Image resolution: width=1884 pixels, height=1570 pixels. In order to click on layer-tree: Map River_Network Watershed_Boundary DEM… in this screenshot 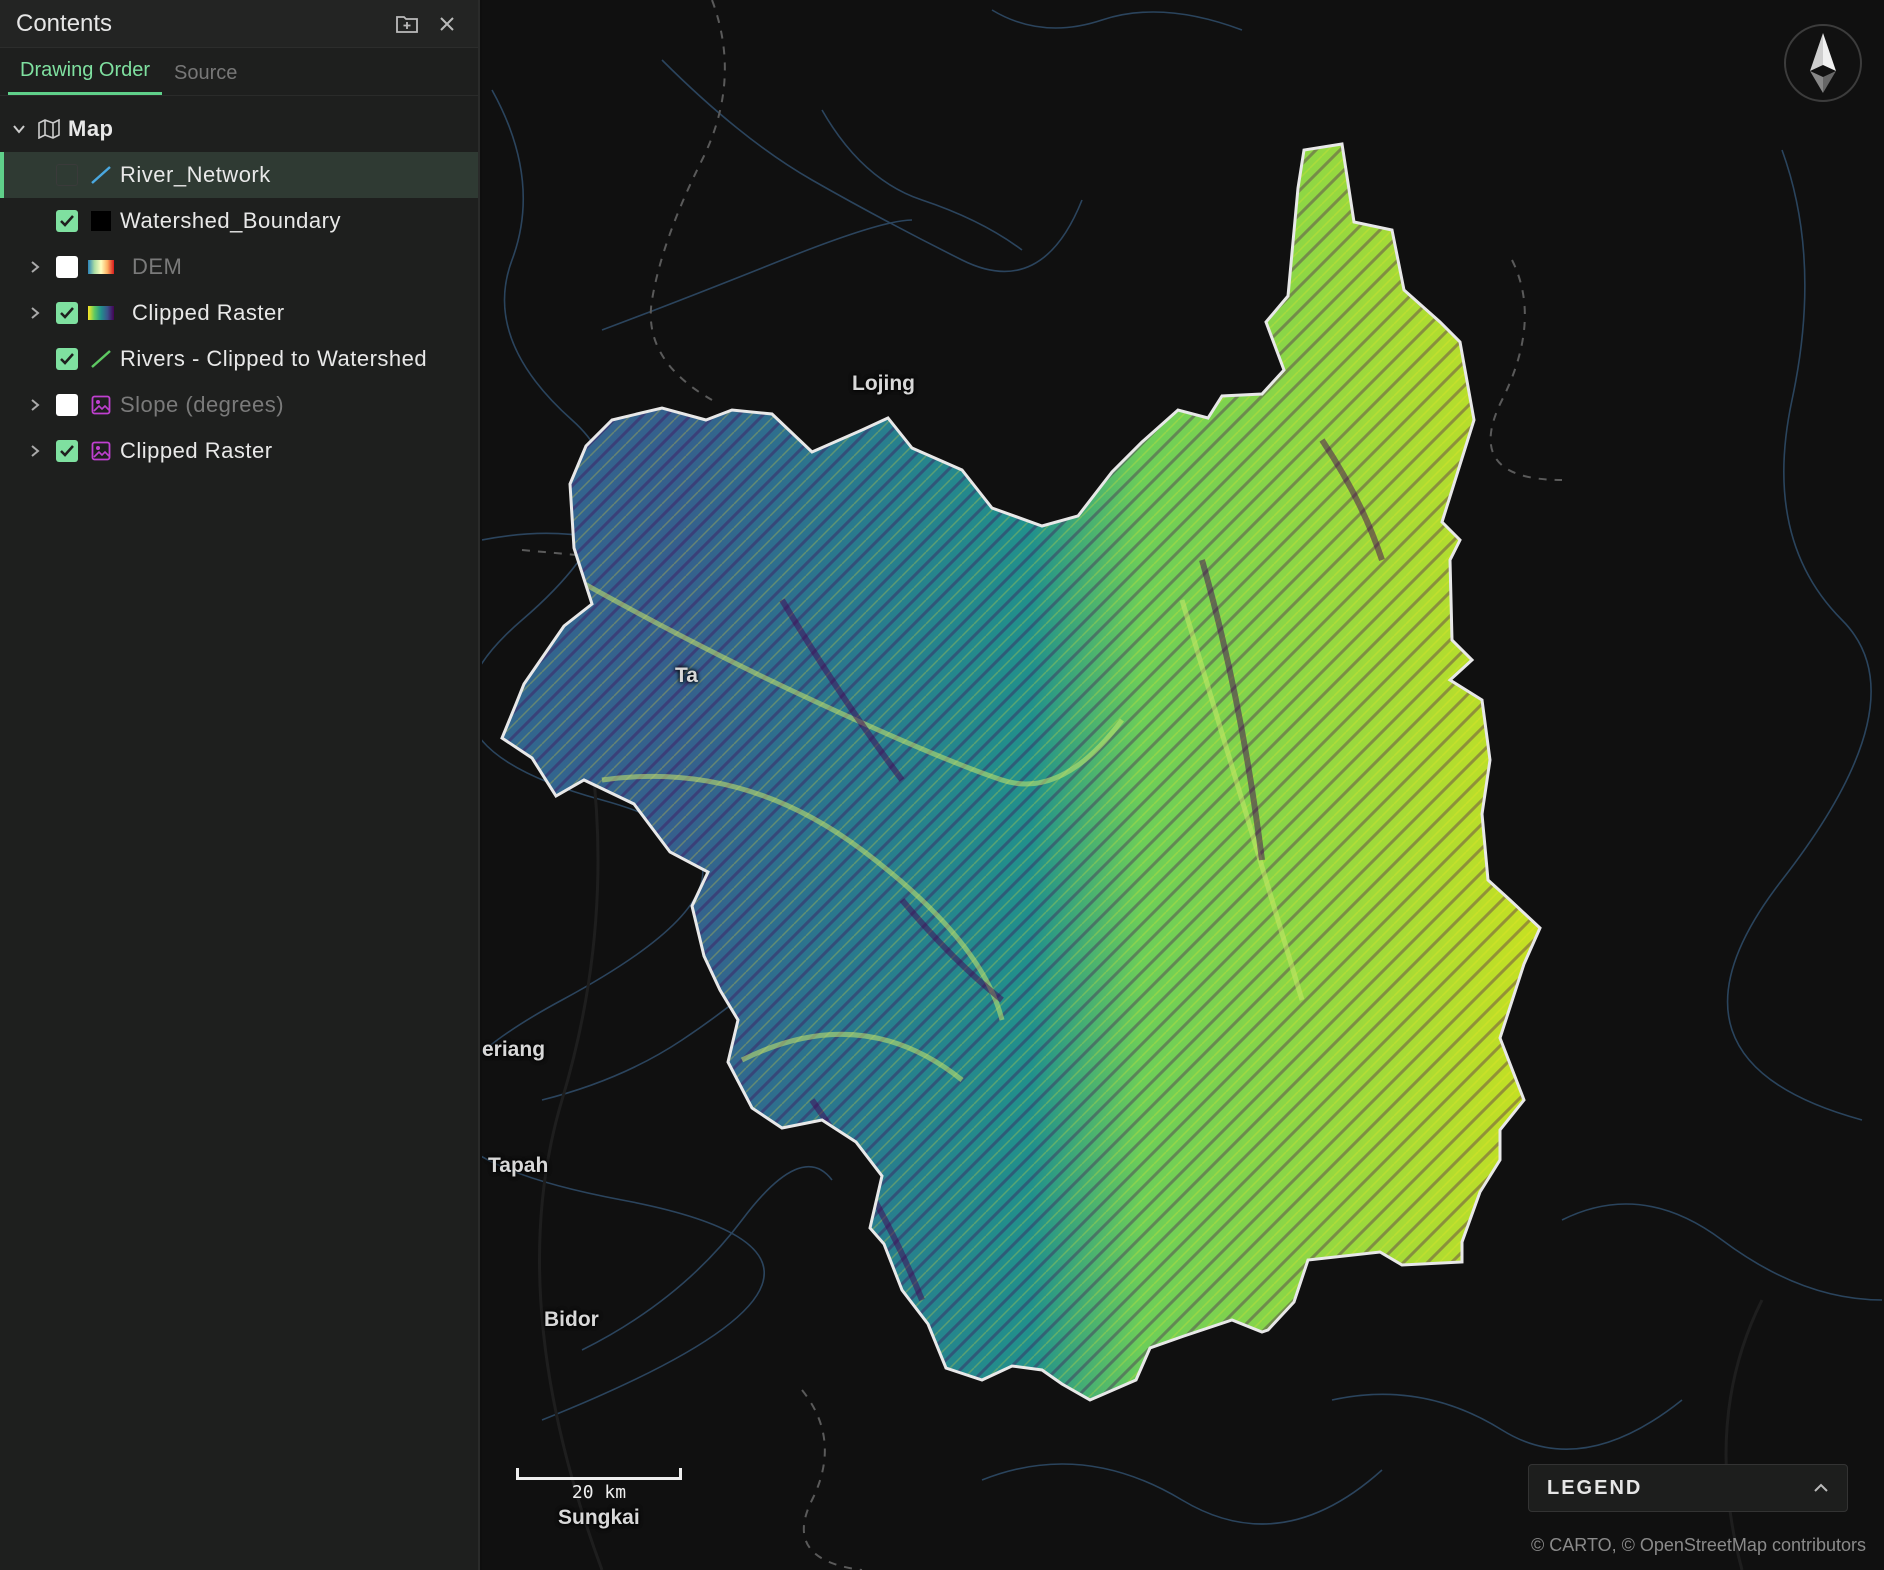, I will do `click(239, 285)`.